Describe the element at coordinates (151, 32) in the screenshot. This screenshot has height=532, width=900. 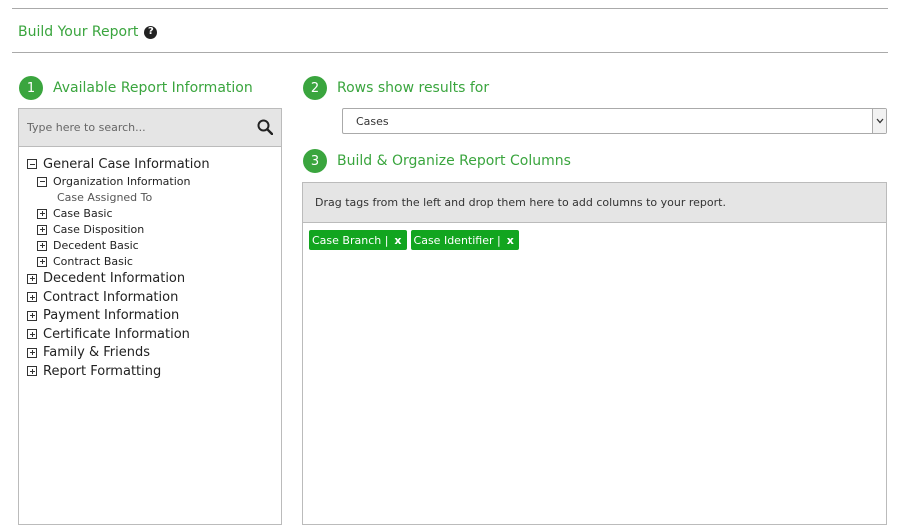
I see `help-icon: ?` at that location.